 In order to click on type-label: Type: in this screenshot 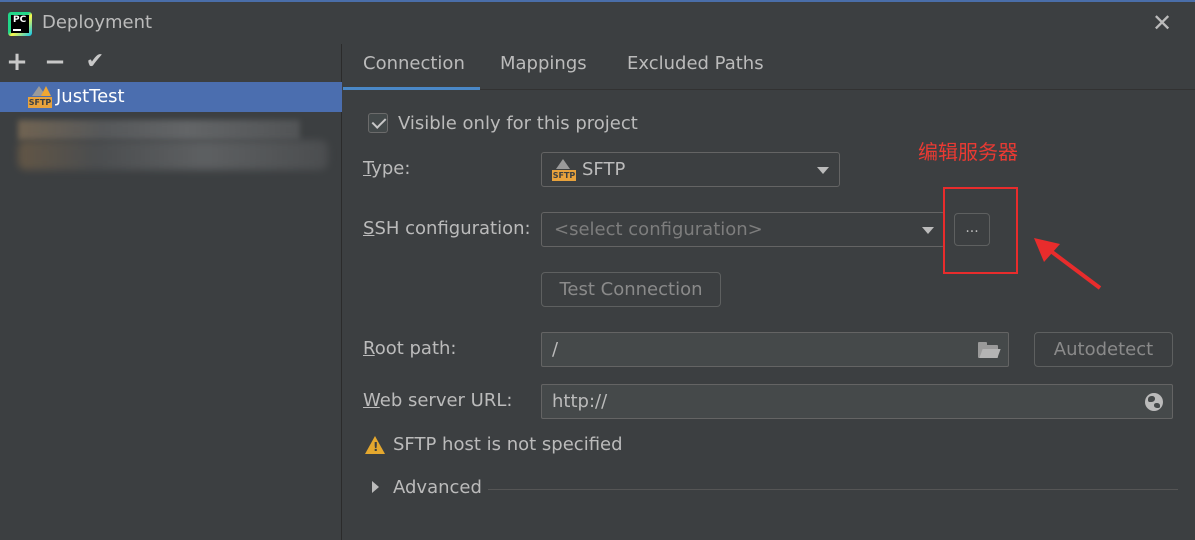, I will do `click(387, 168)`.